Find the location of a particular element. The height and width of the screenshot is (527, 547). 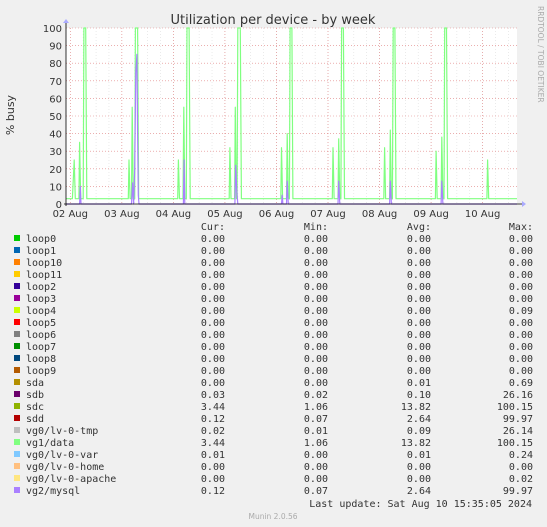

legend-series-name: loop7 is located at coordinates (41, 347).